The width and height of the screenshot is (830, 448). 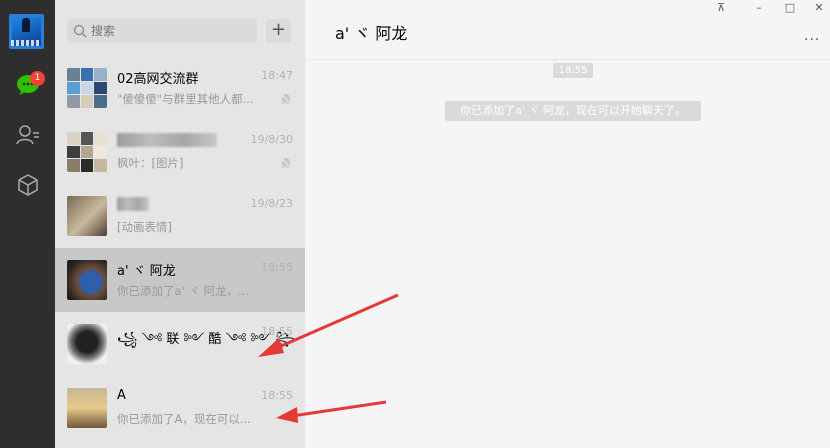 I want to click on system-message: 你已添加了a' ヾ 阿龙，现在可以开始聊天了。, so click(x=573, y=111).